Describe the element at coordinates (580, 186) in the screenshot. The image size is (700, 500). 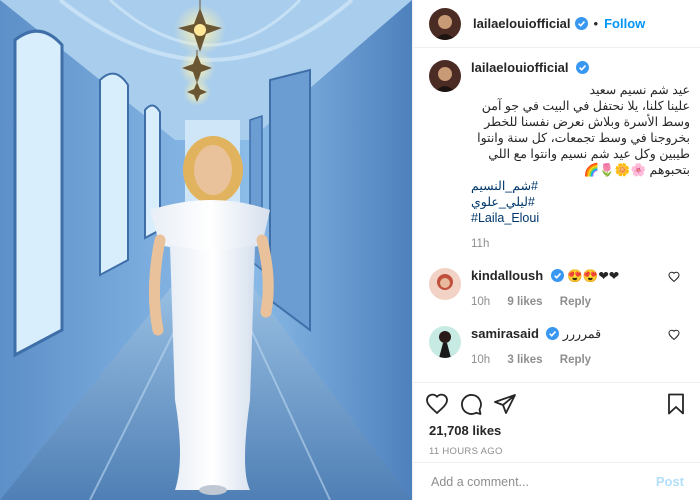
I see `hashtag-link: #شم_النسيم` at that location.